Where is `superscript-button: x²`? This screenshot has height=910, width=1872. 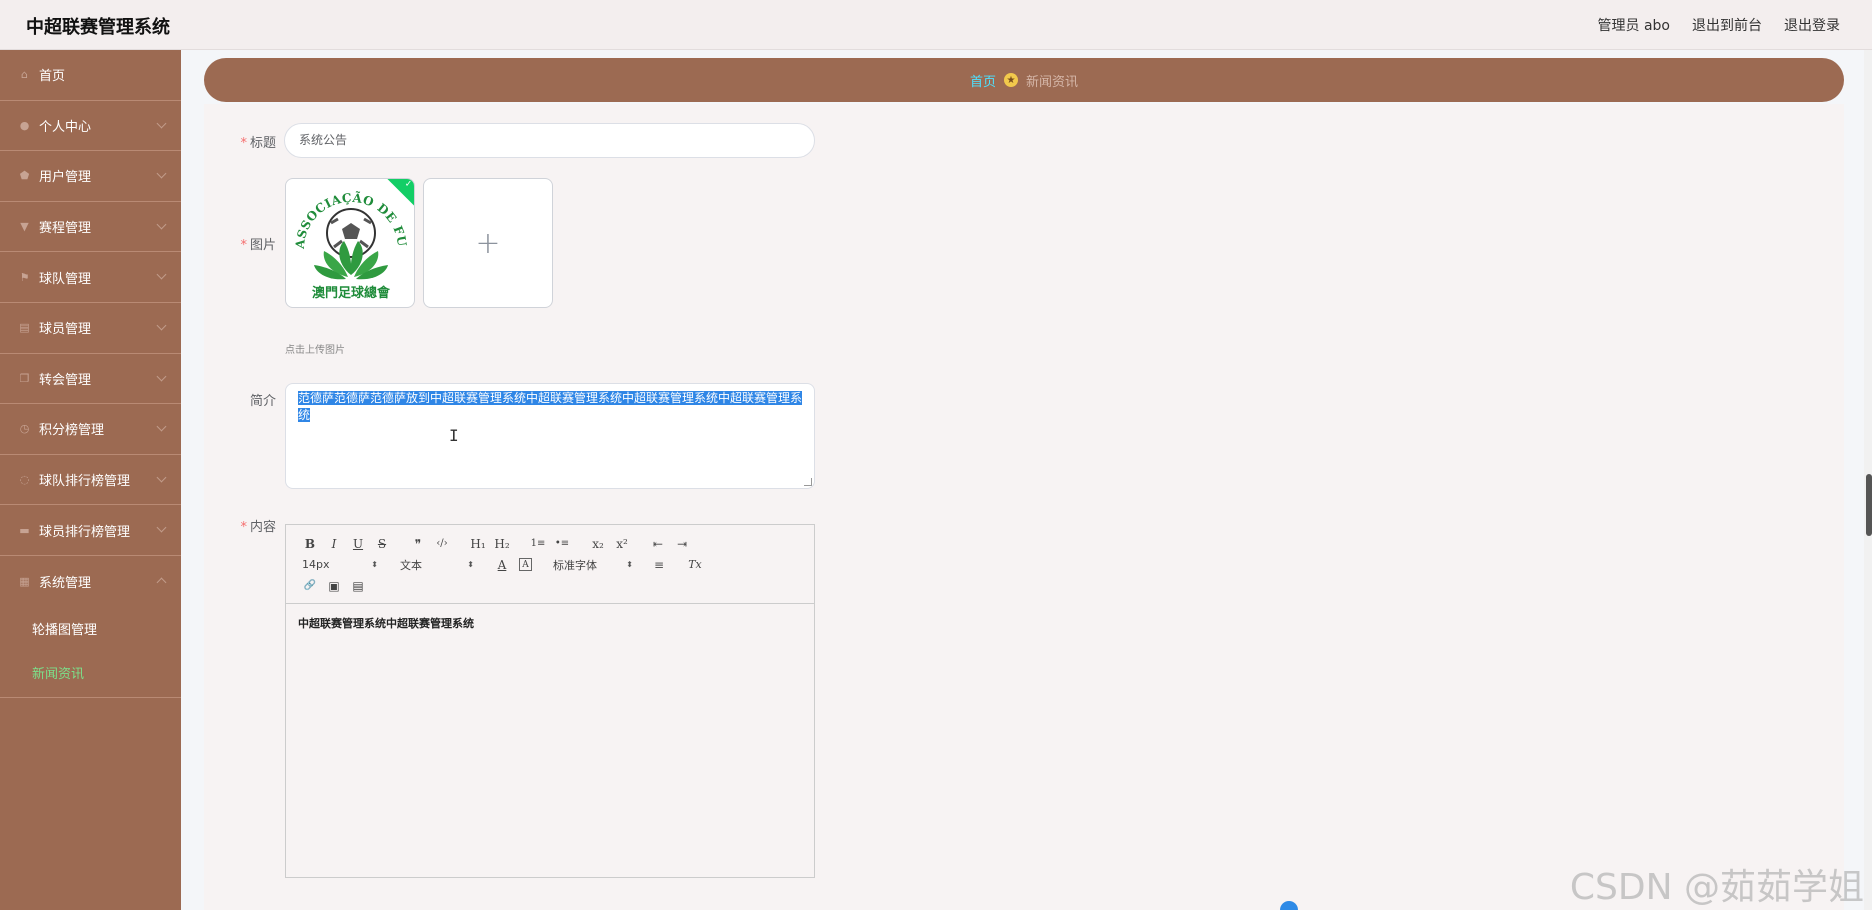
superscript-button: x² is located at coordinates (622, 544).